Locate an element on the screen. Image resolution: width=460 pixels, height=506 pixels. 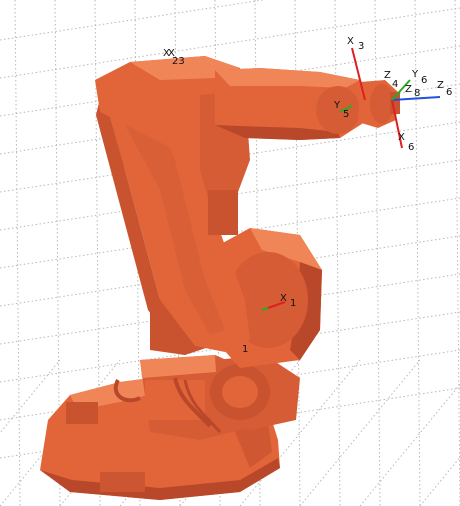
frame-6: Z 4 Y 6 Z 8 Z 6 X 6 is located at coordinates (418, 111).